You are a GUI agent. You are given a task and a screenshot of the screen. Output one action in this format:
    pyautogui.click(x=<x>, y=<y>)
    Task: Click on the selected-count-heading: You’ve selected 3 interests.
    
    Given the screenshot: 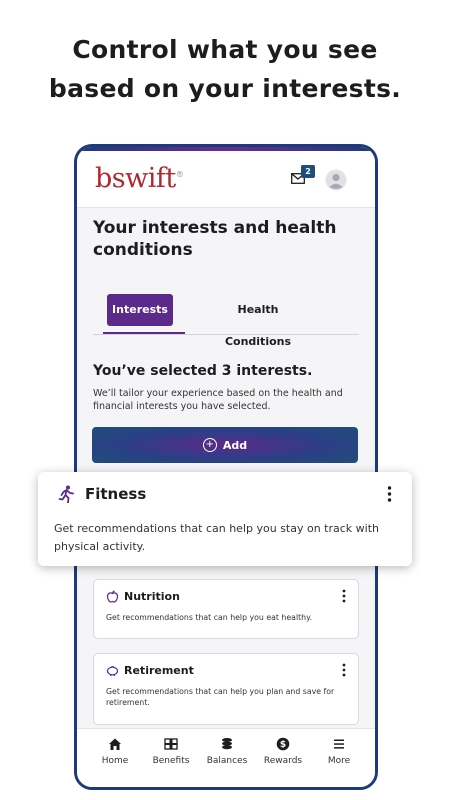 What is the action you would take?
    pyautogui.click(x=203, y=371)
    